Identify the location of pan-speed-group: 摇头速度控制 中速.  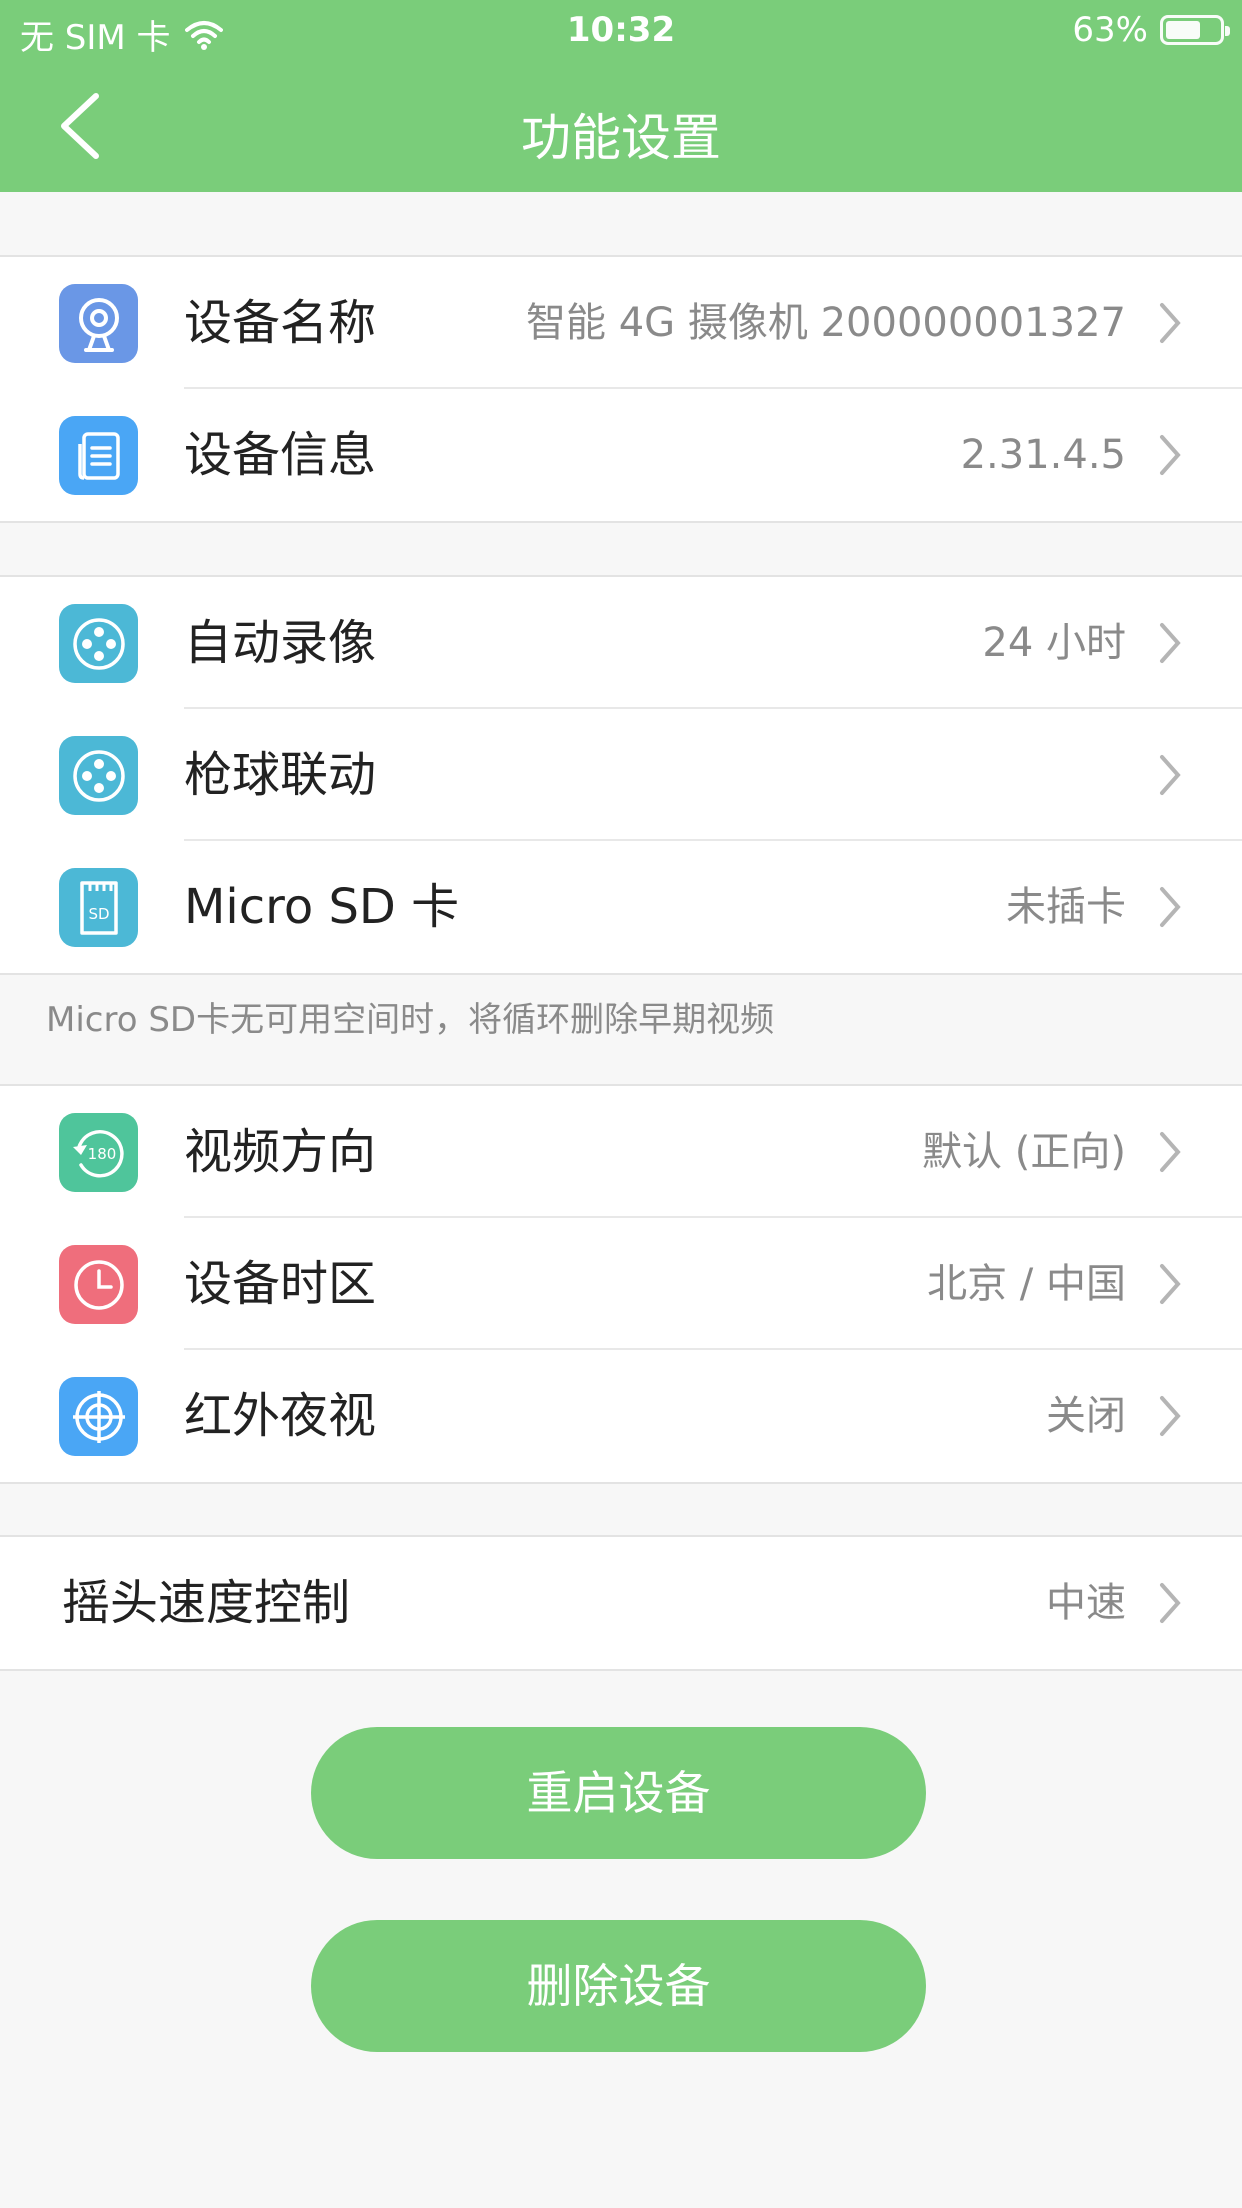
(621, 1603).